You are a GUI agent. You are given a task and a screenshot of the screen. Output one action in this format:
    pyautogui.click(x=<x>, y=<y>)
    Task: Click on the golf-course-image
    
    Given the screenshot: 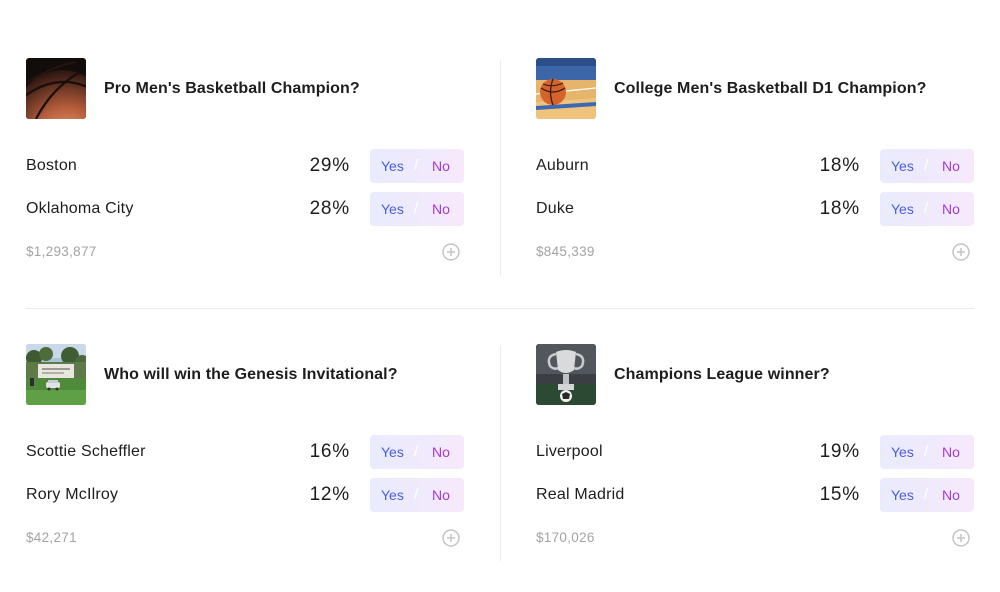 What is the action you would take?
    pyautogui.click(x=56, y=374)
    